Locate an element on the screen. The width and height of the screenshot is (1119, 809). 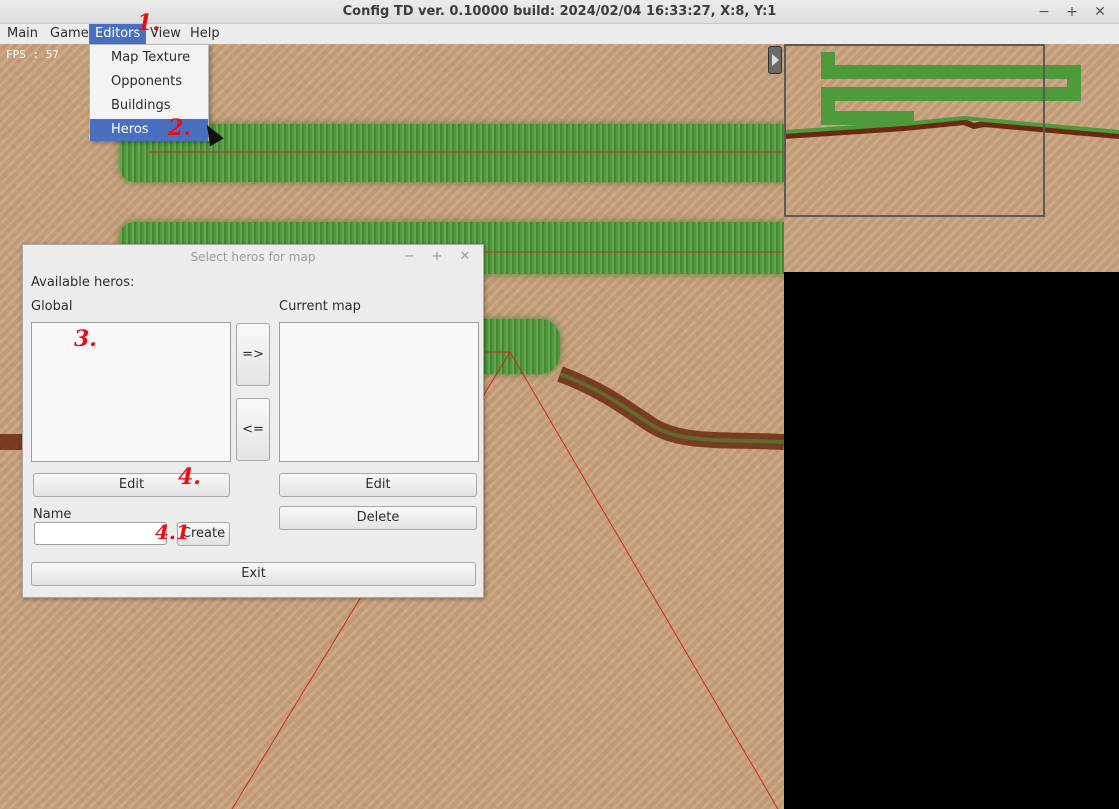
current-map-label: Current map is located at coordinates (320, 306).